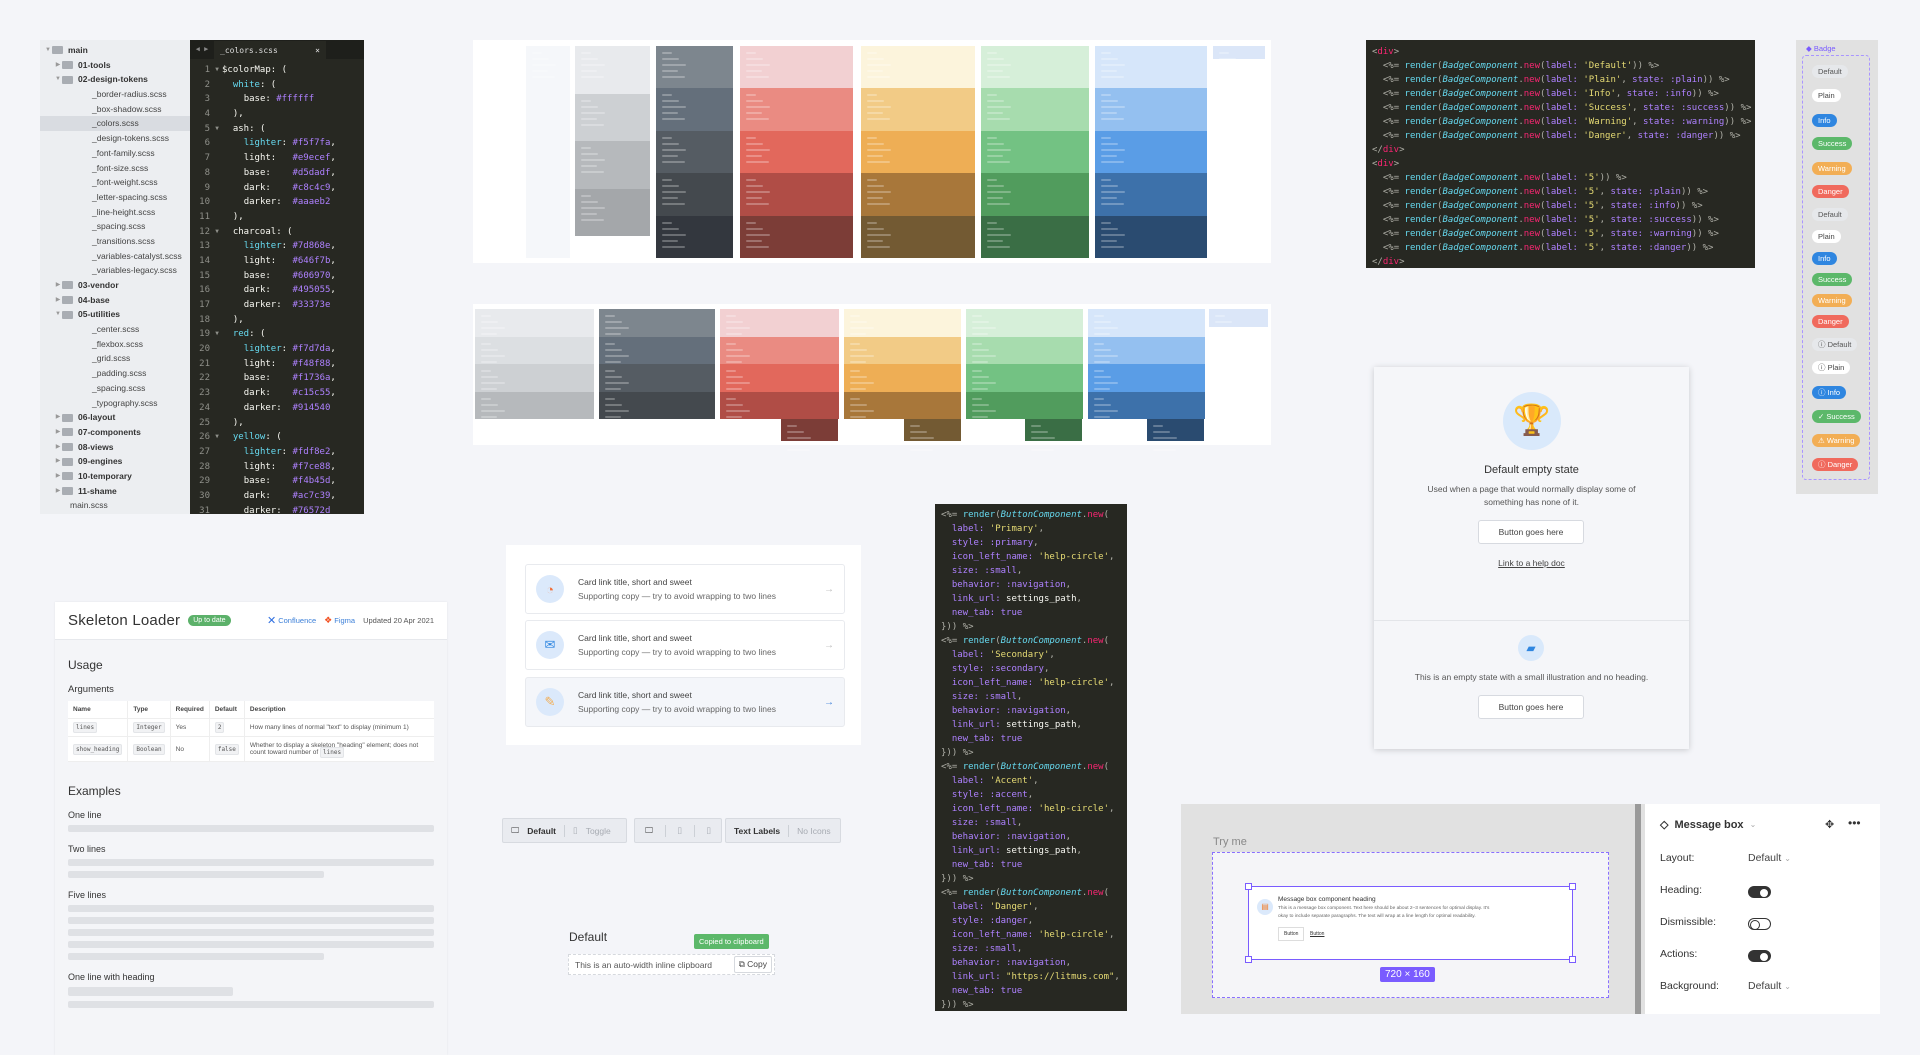 The width and height of the screenshot is (1920, 1055). Describe the element at coordinates (752, 964) in the screenshot. I see `copy-button: ⧉ Copy` at that location.